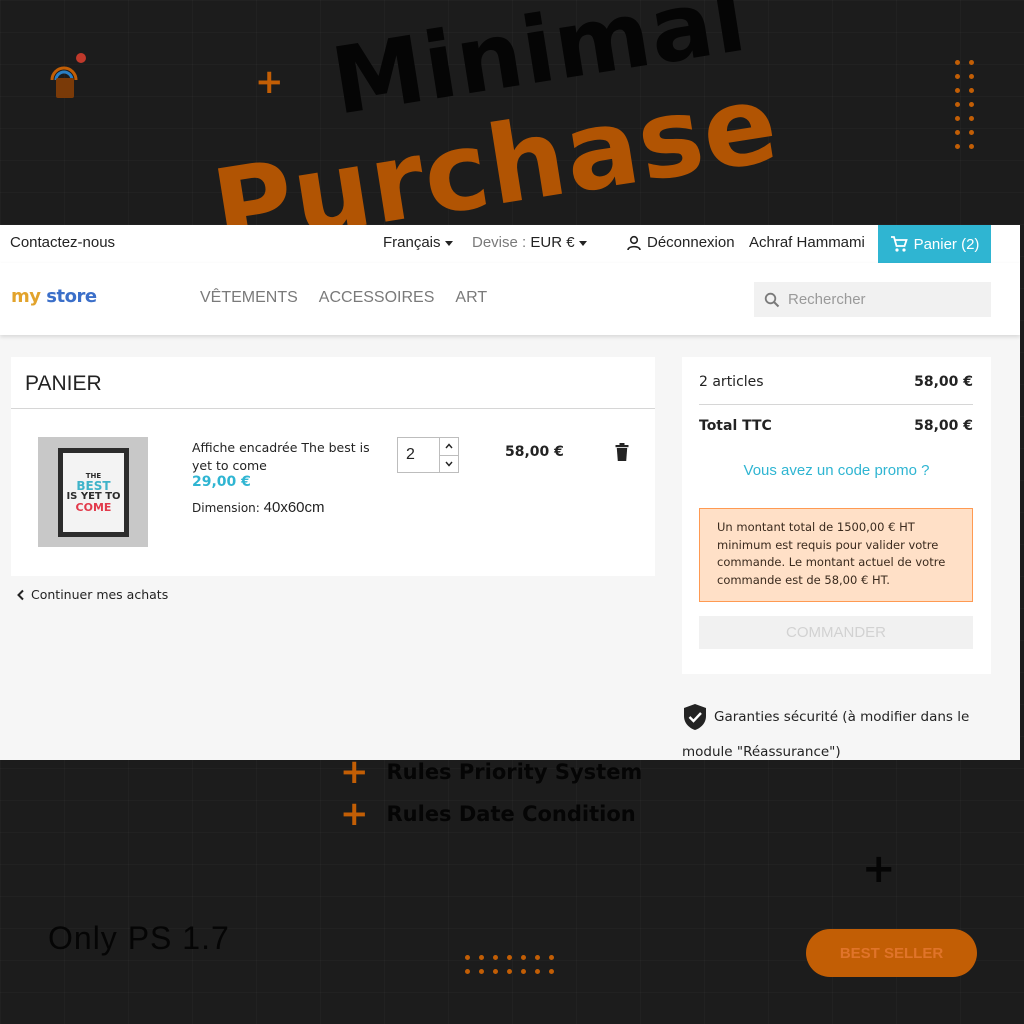  What do you see at coordinates (836, 426) in the screenshot?
I see `summary-total-row: Total TTC 58,00 €` at bounding box center [836, 426].